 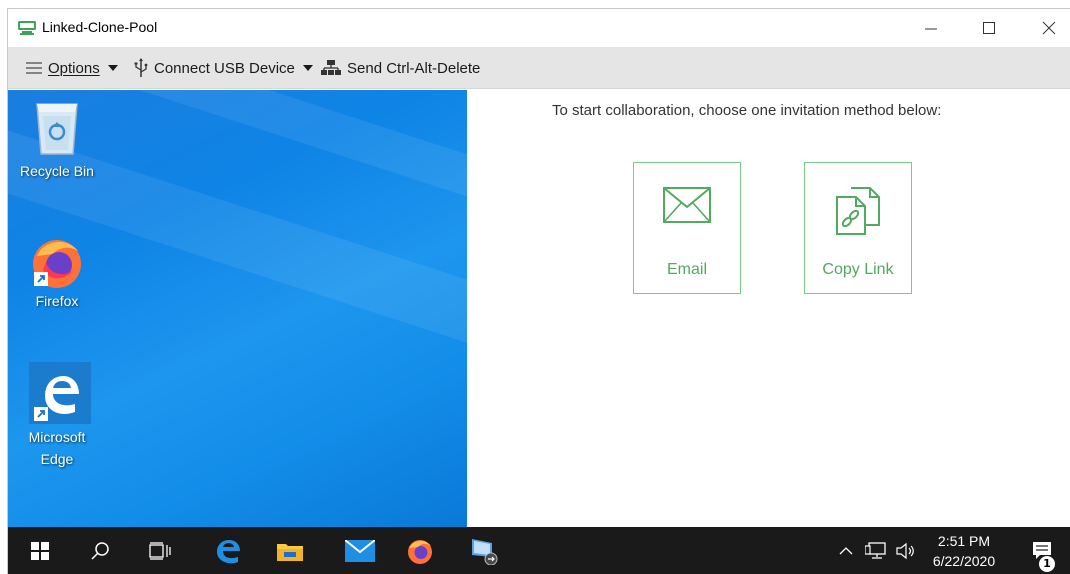 What do you see at coordinates (34, 68) in the screenshot?
I see `hamburger-icon` at bounding box center [34, 68].